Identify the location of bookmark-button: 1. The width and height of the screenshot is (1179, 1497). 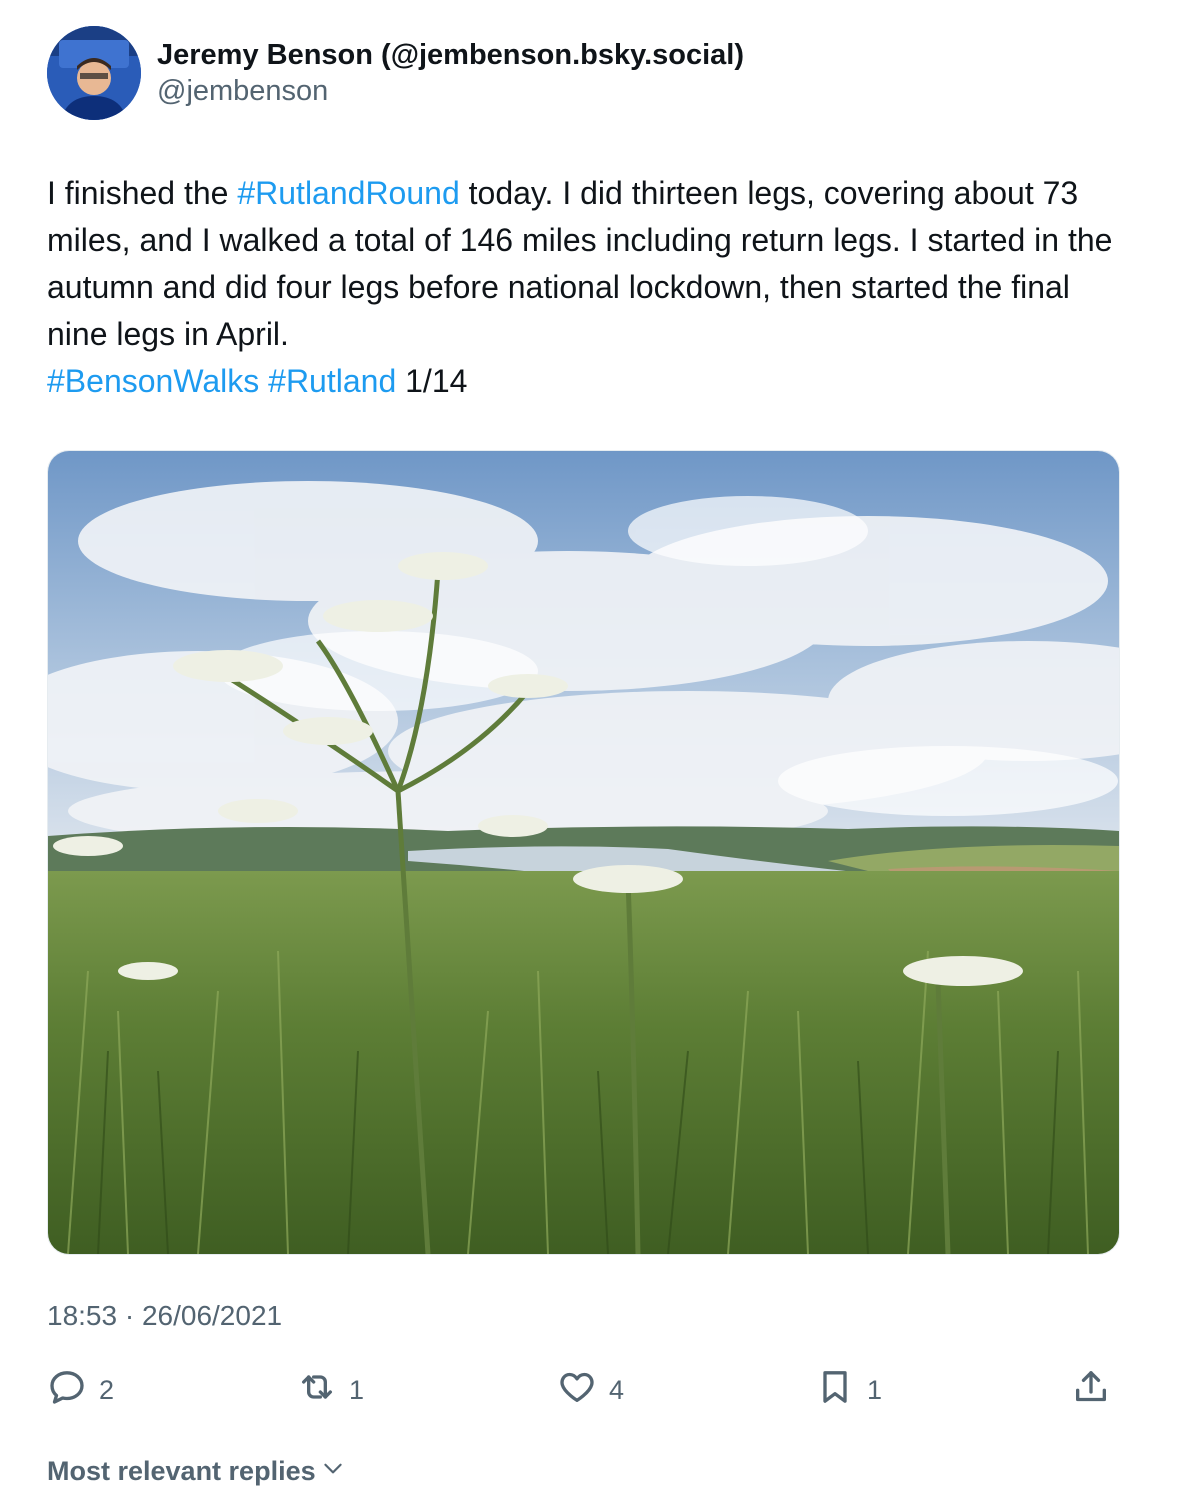
(848, 1390).